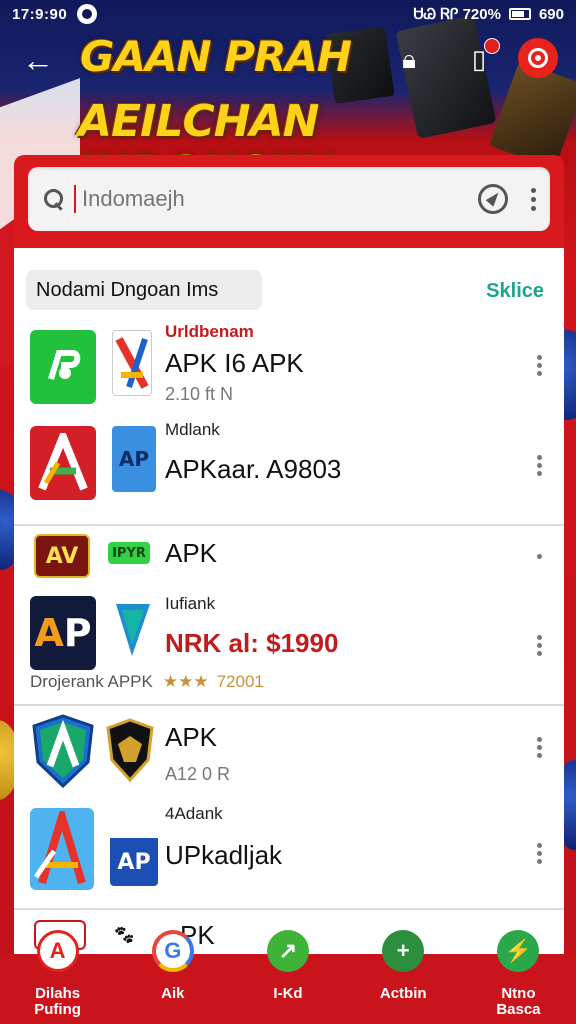 The height and width of the screenshot is (1024, 576). I want to click on notification-badge, so click(492, 46).